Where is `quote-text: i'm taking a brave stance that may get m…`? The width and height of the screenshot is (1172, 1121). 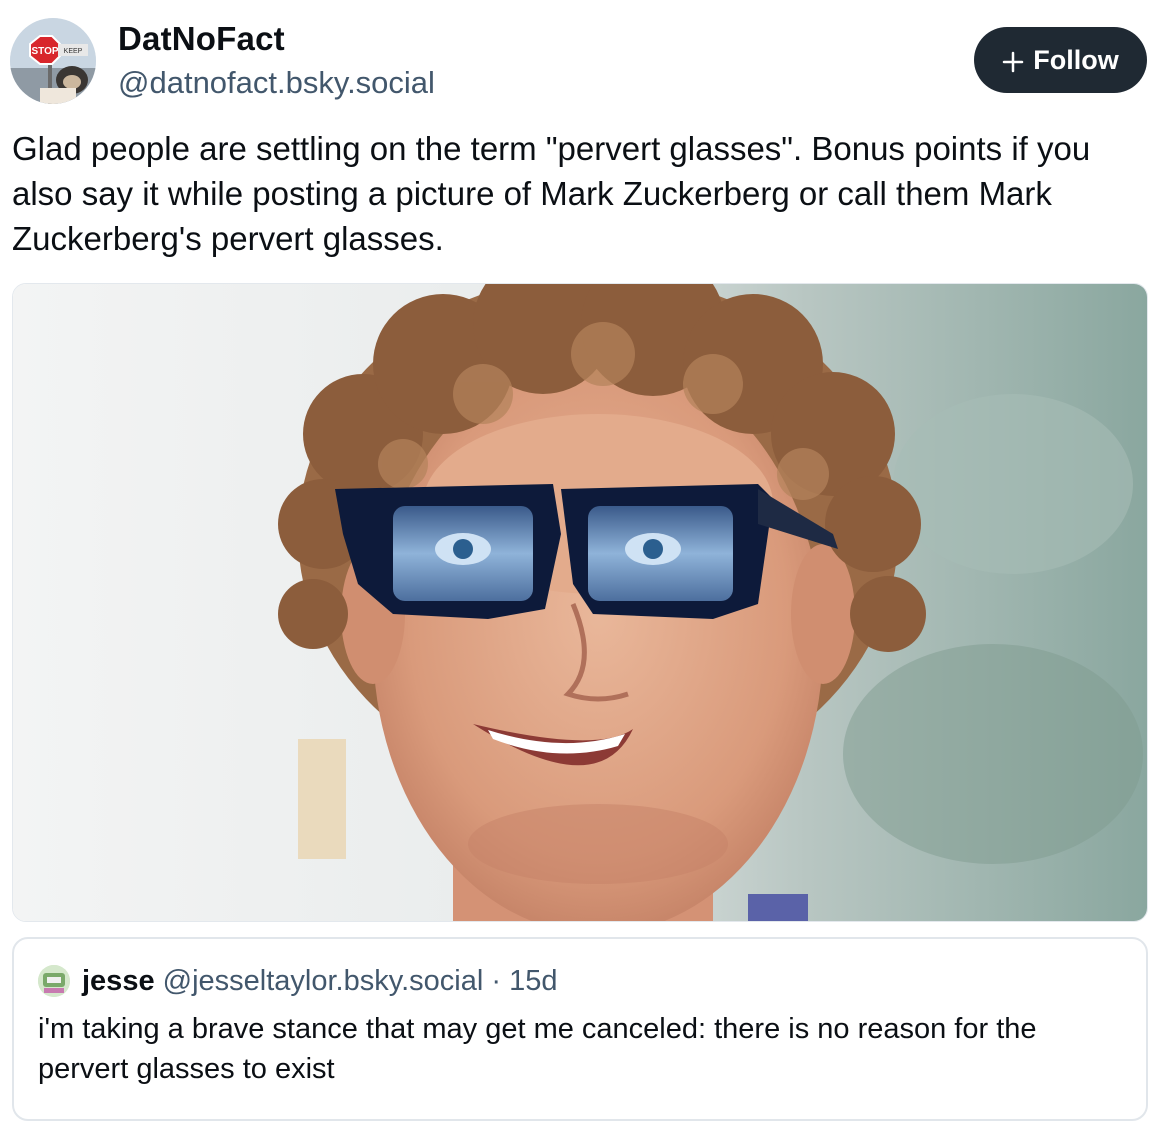
quote-text: i'm taking a brave stance that may get m… is located at coordinates (537, 1049).